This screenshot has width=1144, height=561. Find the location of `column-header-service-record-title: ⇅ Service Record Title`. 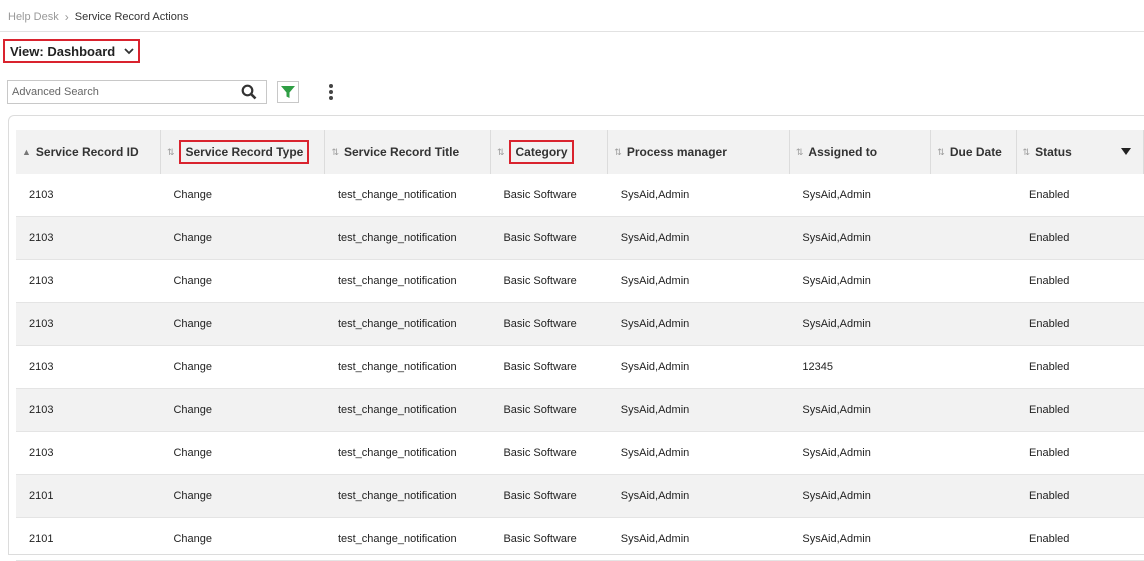

column-header-service-record-title: ⇅ Service Record Title is located at coordinates (407, 152).